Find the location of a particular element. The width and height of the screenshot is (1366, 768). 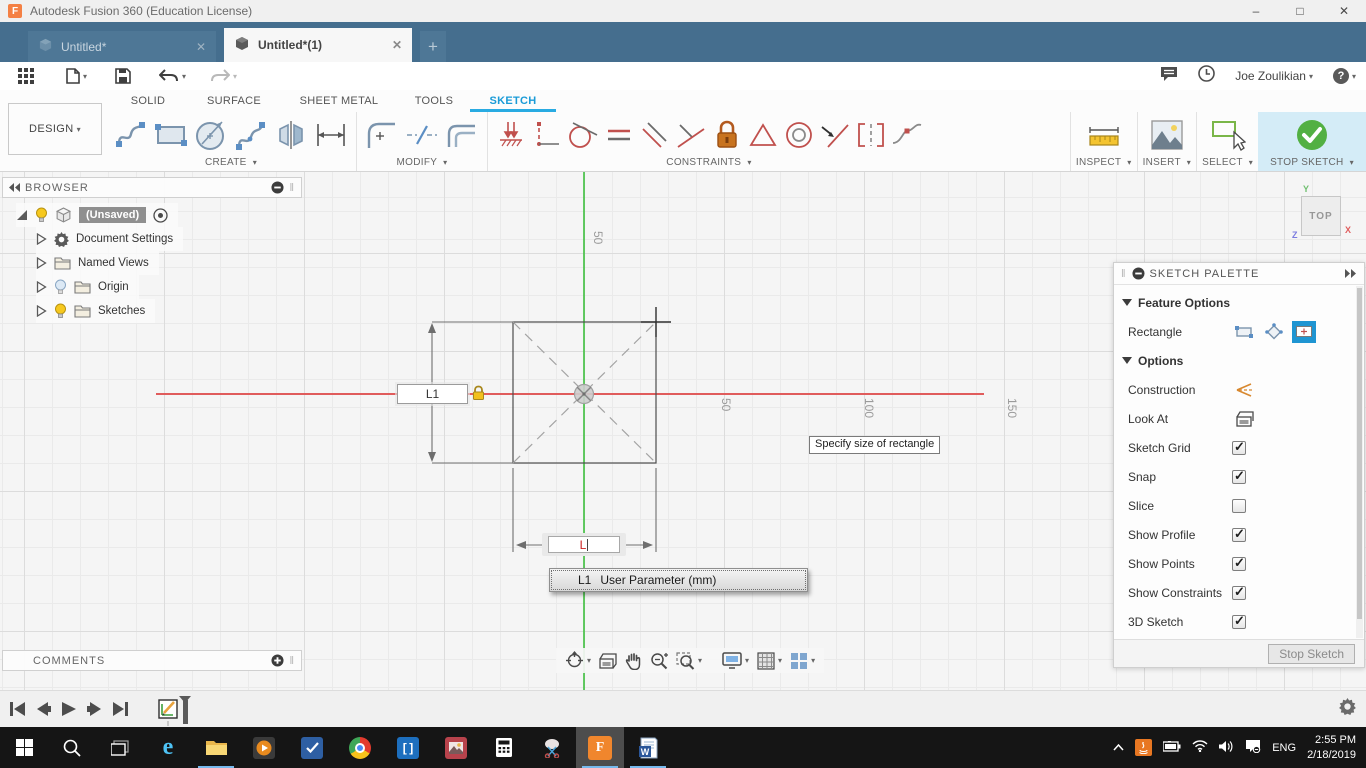

tray-clock: 2:55 PM 2/18/2019 is located at coordinates (1331, 748).